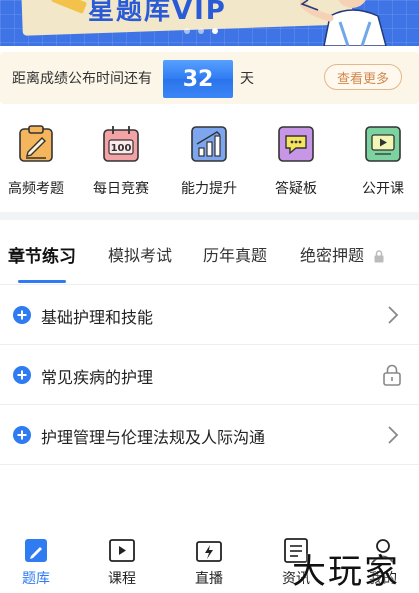 This screenshot has height=593, width=419. I want to click on quick-menu: 高频考题 100 每日竞赛 能力提升 答疑板 公开课, so click(209, 166).